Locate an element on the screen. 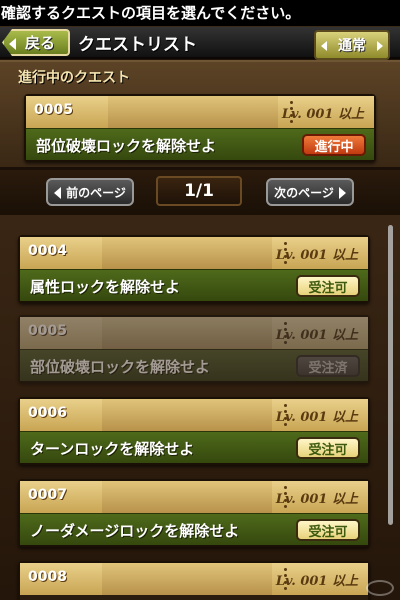  prev-arrow-icon is located at coordinates (57, 193).